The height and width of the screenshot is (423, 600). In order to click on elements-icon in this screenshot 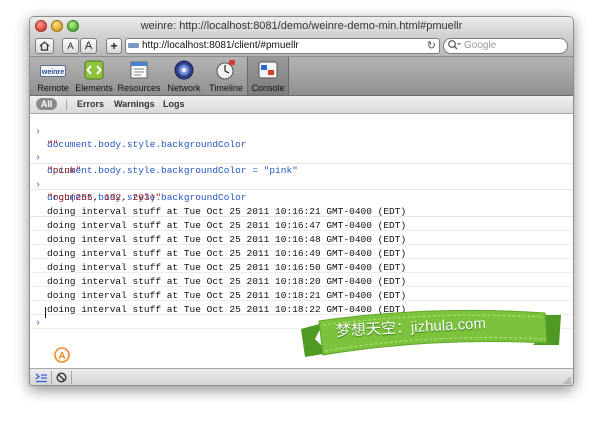, I will do `click(94, 70)`.